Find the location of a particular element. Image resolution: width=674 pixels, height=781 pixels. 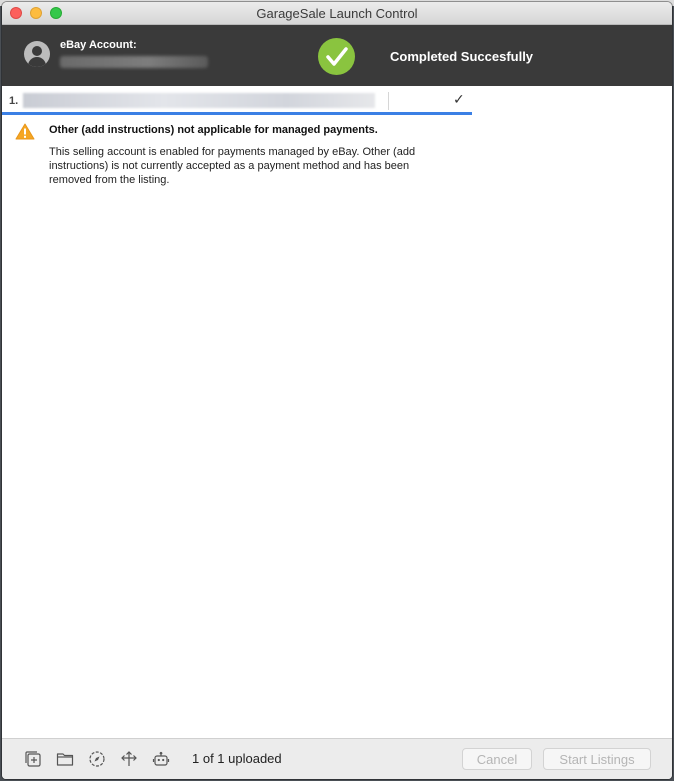

add-icon is located at coordinates (33, 759).